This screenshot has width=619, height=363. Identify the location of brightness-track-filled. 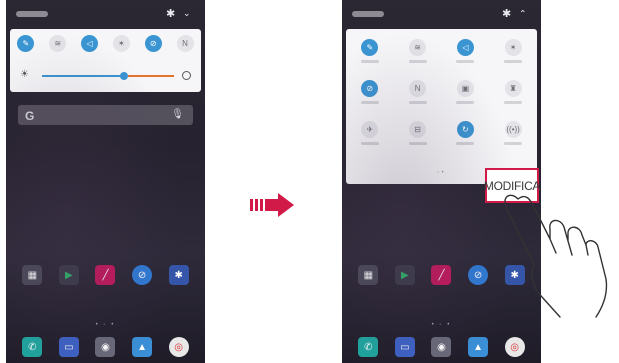
(83, 76).